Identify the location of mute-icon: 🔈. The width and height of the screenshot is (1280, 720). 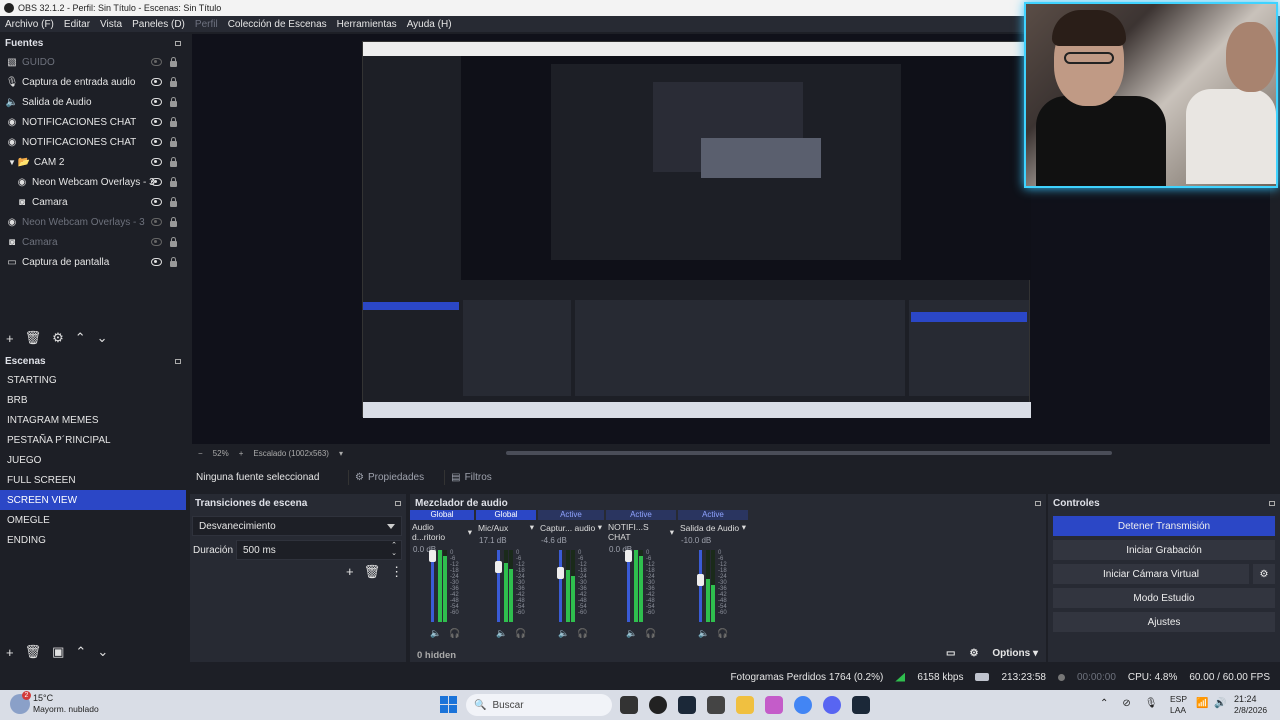
(563, 633).